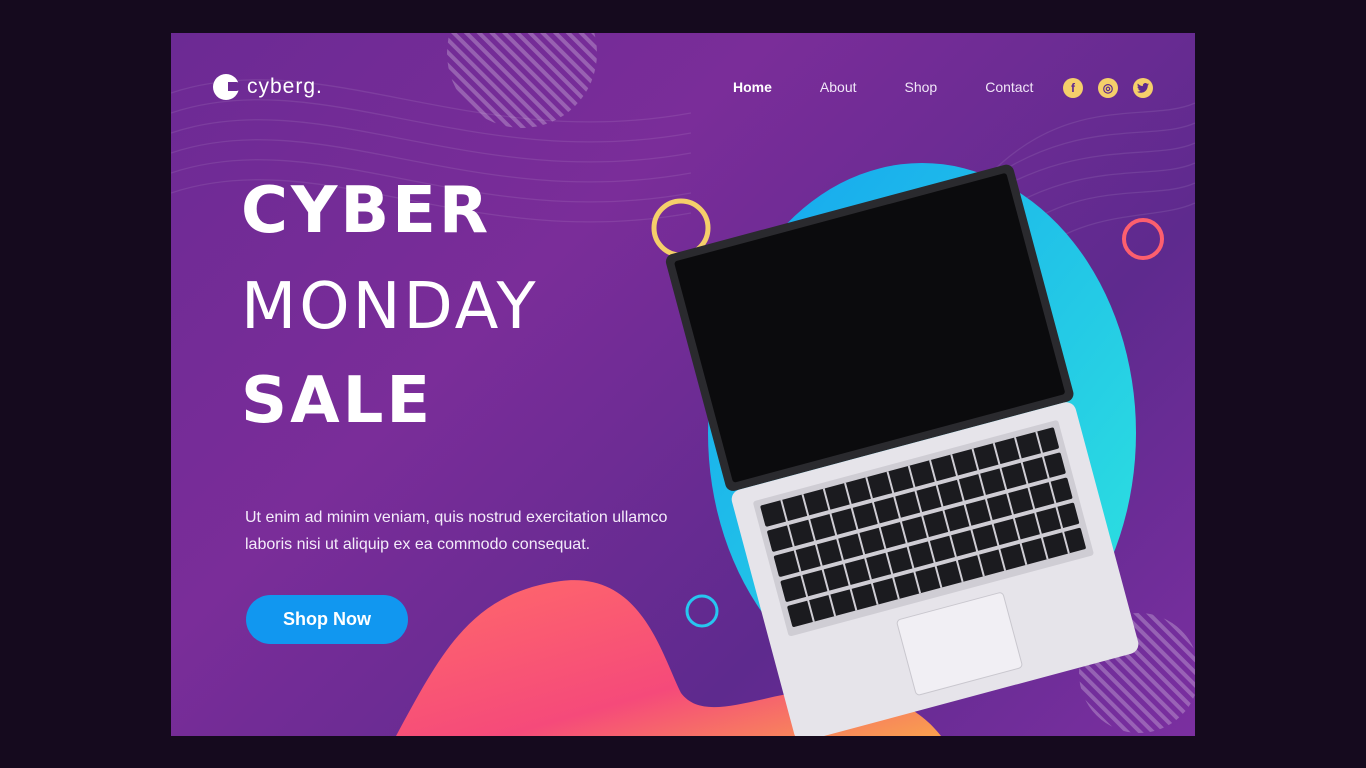  I want to click on brand-logo: cyberg., so click(268, 87).